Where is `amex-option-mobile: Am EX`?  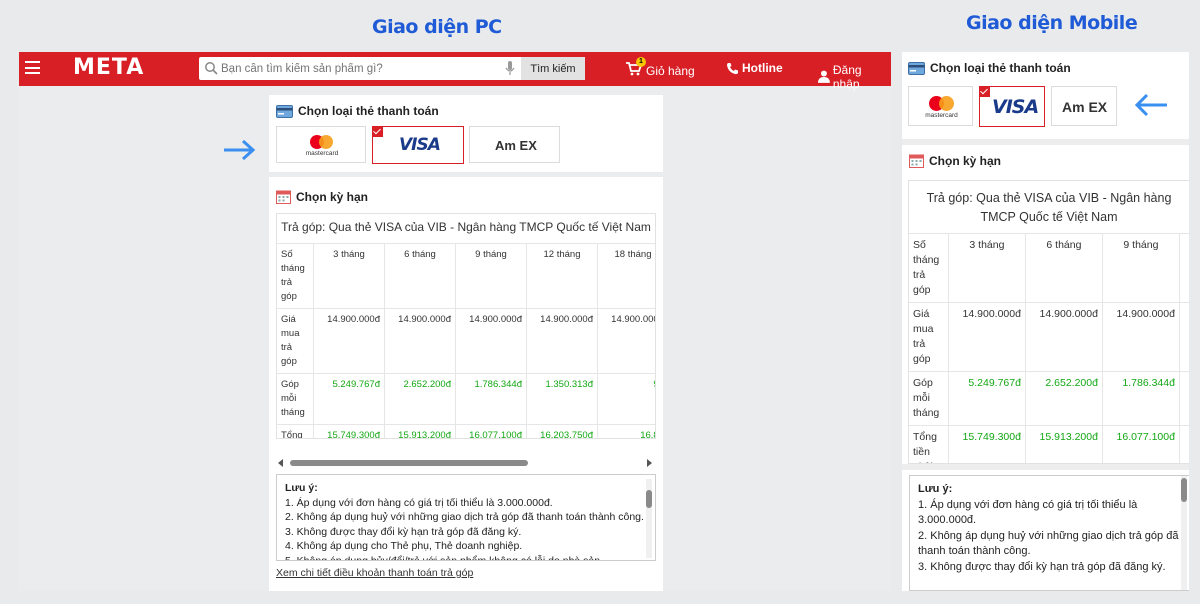
amex-option-mobile: Am EX is located at coordinates (1084, 106).